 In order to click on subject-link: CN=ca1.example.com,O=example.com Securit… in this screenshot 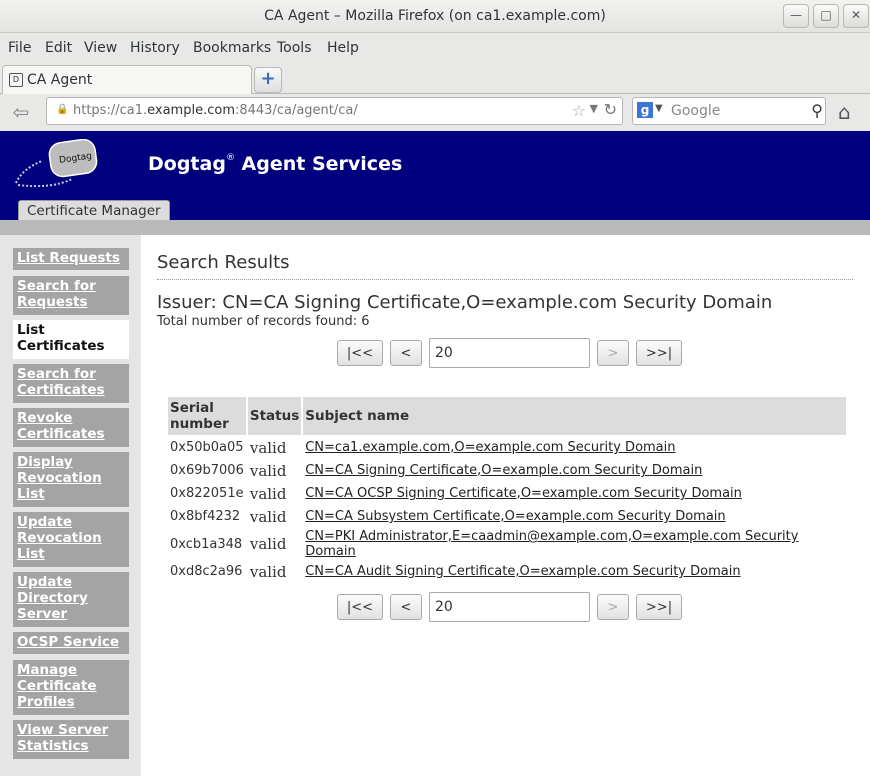, I will do `click(490, 447)`.